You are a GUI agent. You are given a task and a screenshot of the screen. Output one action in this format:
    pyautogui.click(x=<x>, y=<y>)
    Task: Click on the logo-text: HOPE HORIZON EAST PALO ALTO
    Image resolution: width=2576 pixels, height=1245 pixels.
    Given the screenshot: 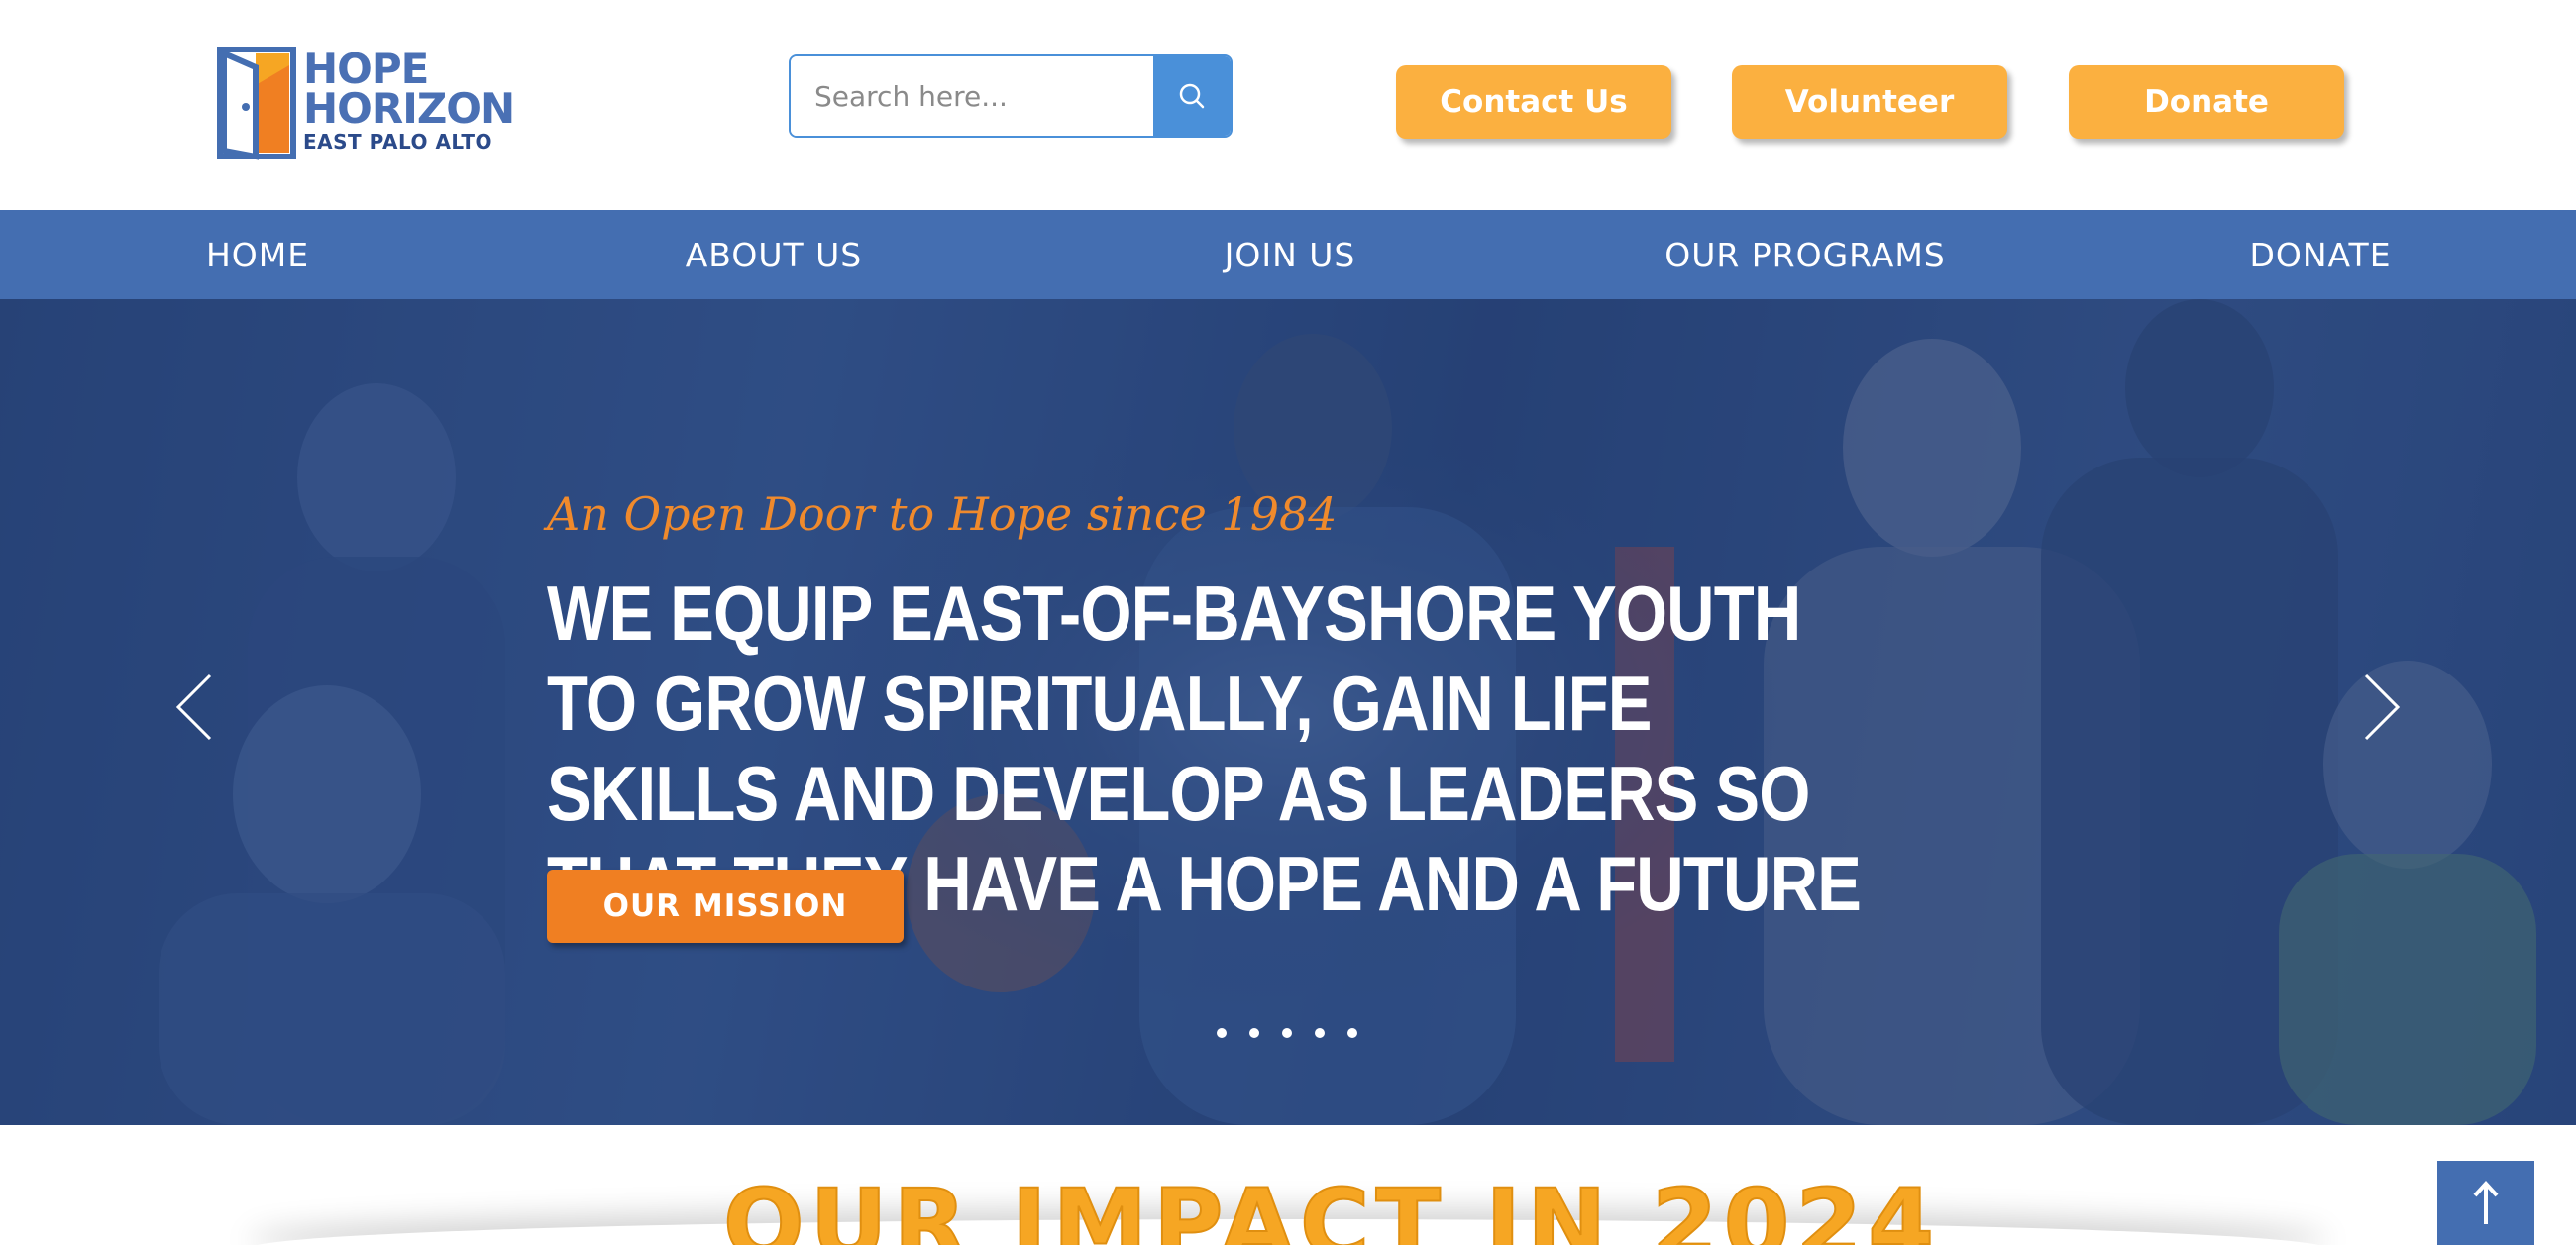 What is the action you would take?
    pyautogui.click(x=409, y=100)
    